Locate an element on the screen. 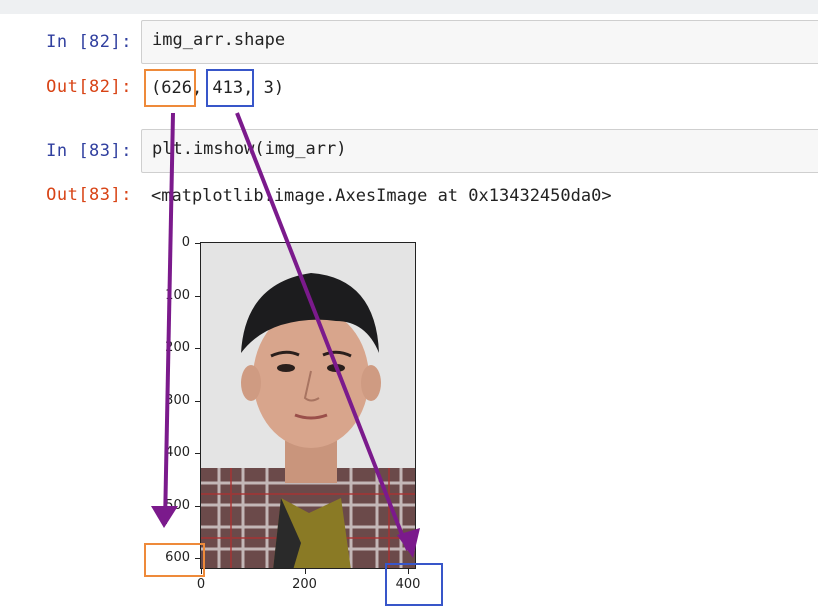 The image size is (818, 613). image-axes is located at coordinates (308, 405).